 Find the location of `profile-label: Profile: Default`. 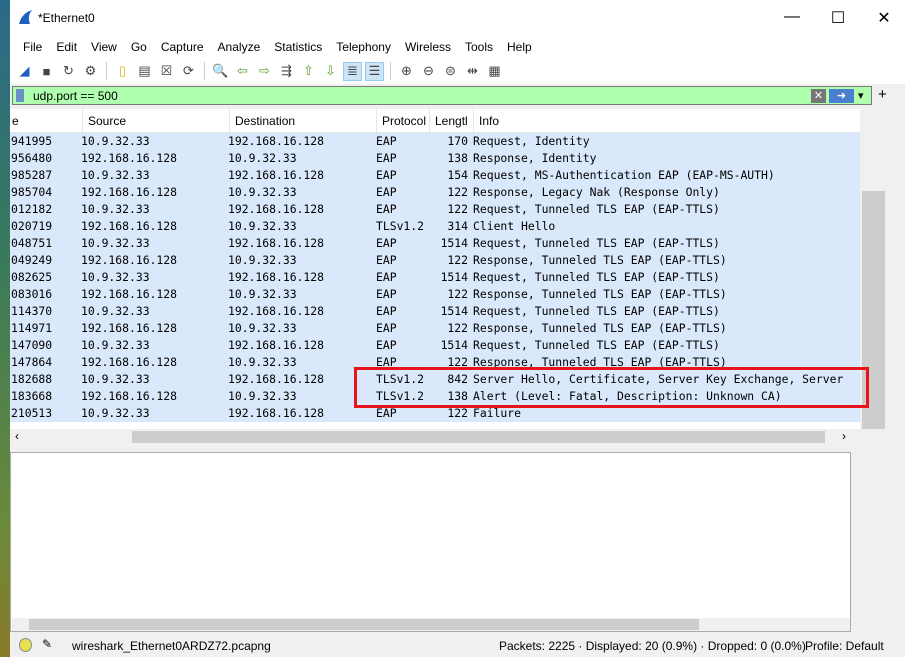

profile-label: Profile: Default is located at coordinates (844, 646).